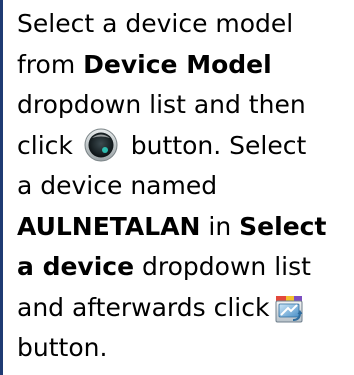 Image resolution: width=354 pixels, height=375 pixels. I want to click on text-dropdown-list-and-then: dropdown list and then, so click(161, 104).